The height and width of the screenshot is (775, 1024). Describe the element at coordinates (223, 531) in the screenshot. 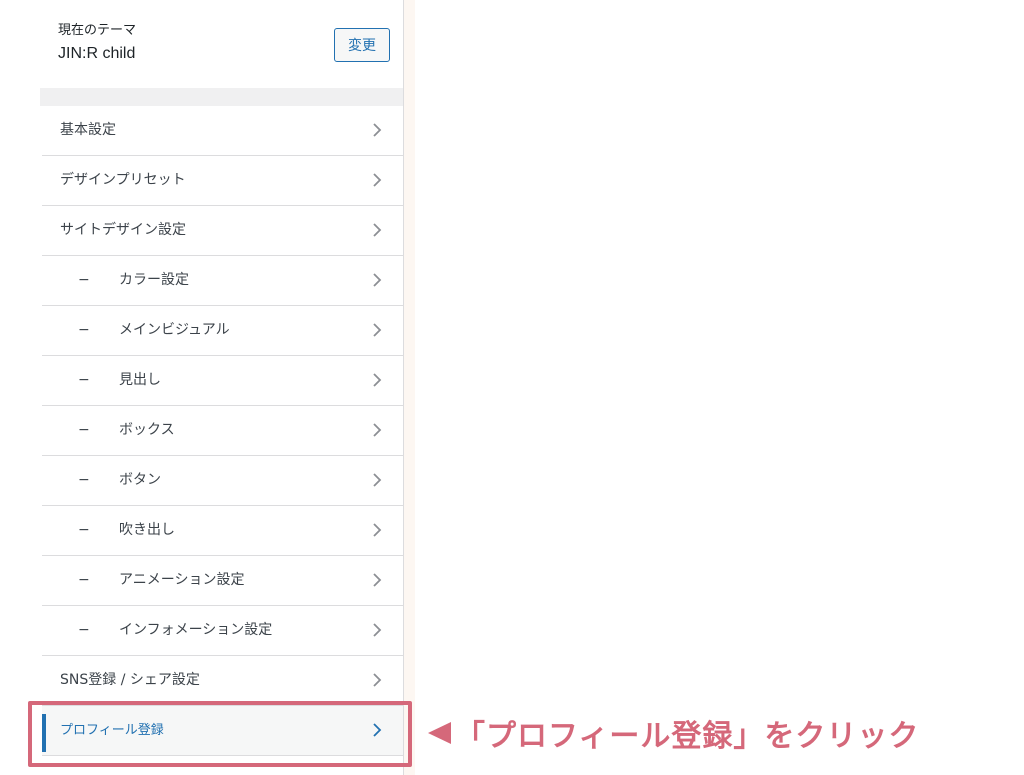

I see `menu-item: − 吹き出し` at that location.